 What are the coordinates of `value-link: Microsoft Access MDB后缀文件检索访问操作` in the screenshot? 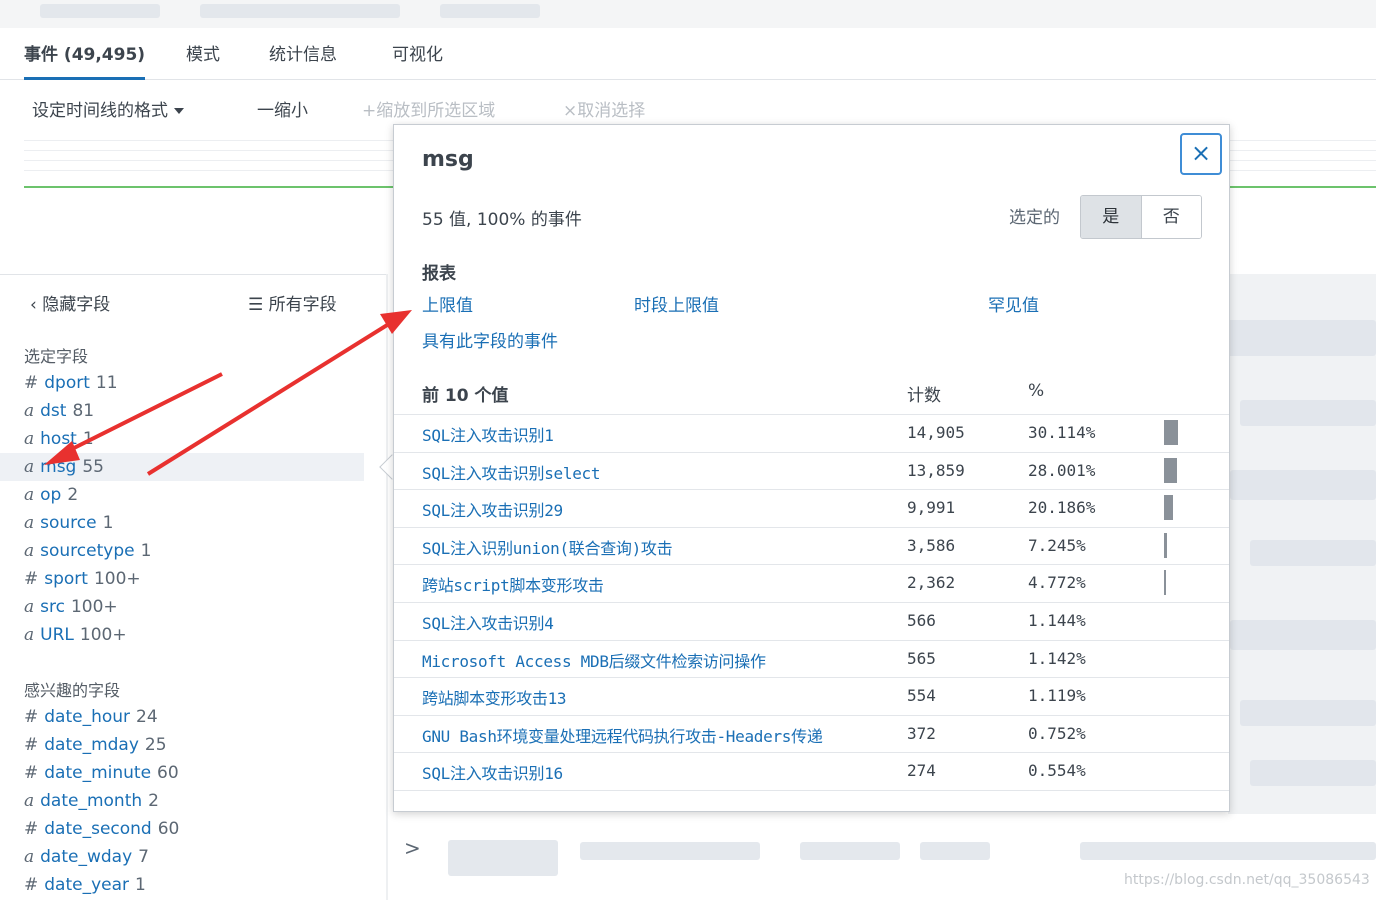 It's located at (594, 660).